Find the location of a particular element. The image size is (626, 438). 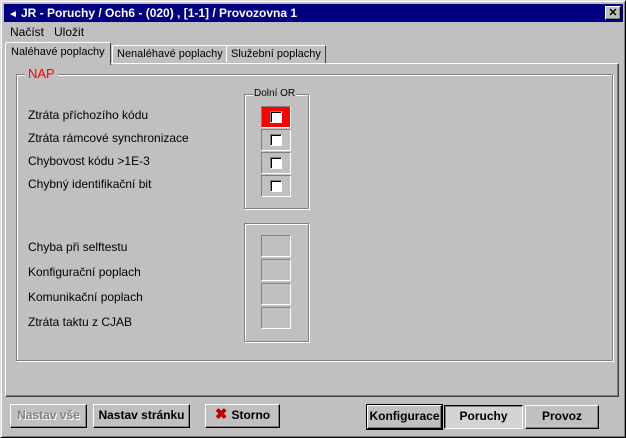

status-label-comm-alarm: Komunikační poplach is located at coordinates (85, 297).